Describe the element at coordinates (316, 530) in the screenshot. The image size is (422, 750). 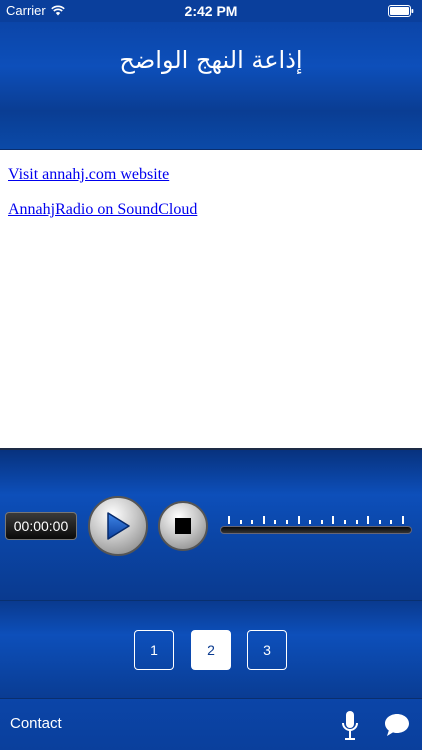
I see `slider-track` at that location.